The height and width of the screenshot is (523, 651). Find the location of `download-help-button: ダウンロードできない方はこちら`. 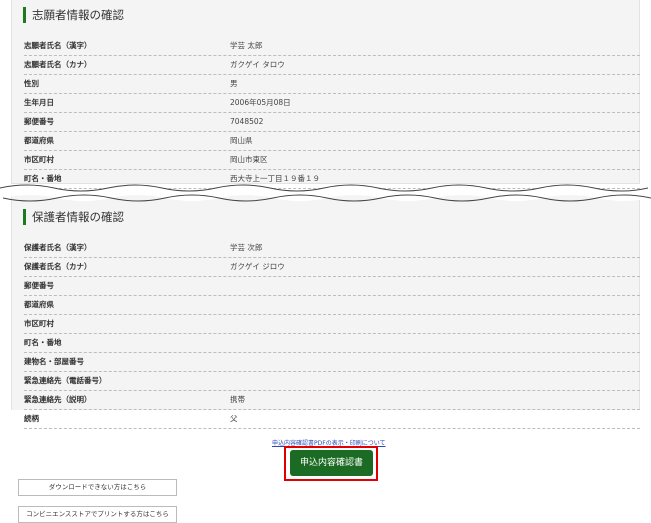

download-help-button: ダウンロードできない方はこちら is located at coordinates (97, 487).